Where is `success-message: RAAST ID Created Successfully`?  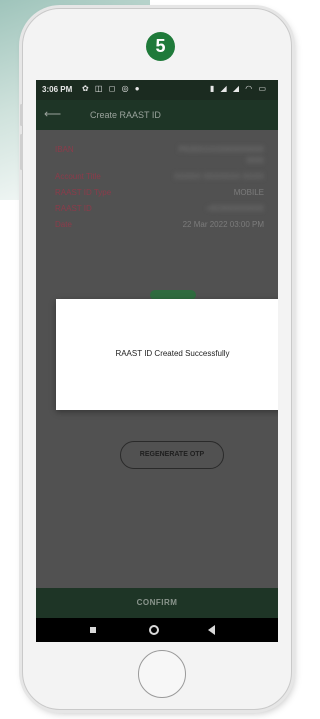
success-message: RAAST ID Created Successfully is located at coordinates (172, 353).